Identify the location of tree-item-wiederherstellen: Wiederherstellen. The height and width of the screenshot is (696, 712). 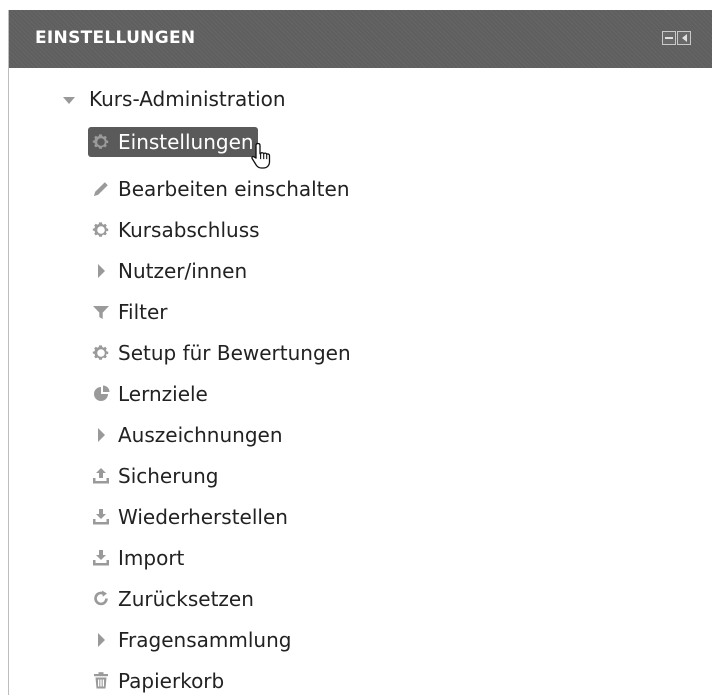
(189, 517).